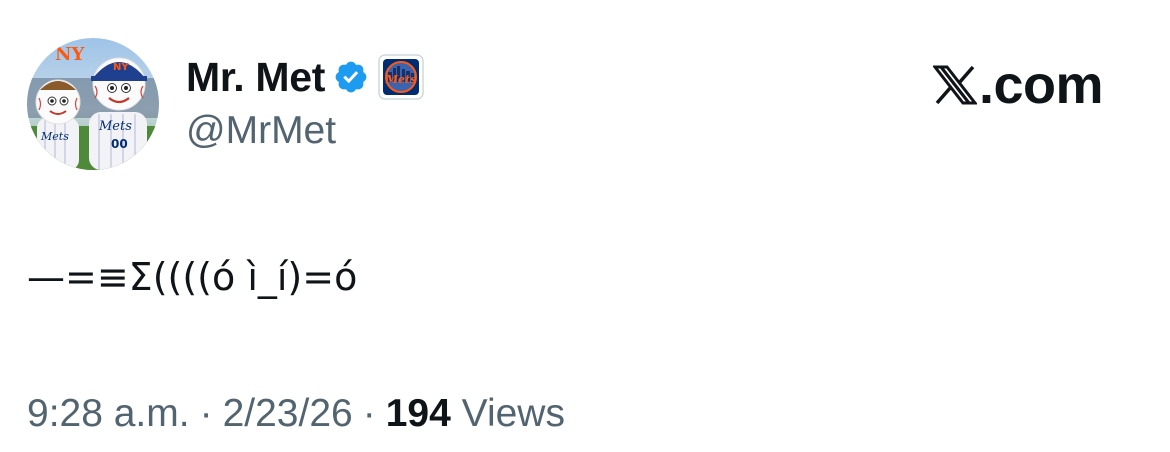 The image size is (1170, 452). Describe the element at coordinates (351, 77) in the screenshot. I see `verified-badge-icon` at that location.